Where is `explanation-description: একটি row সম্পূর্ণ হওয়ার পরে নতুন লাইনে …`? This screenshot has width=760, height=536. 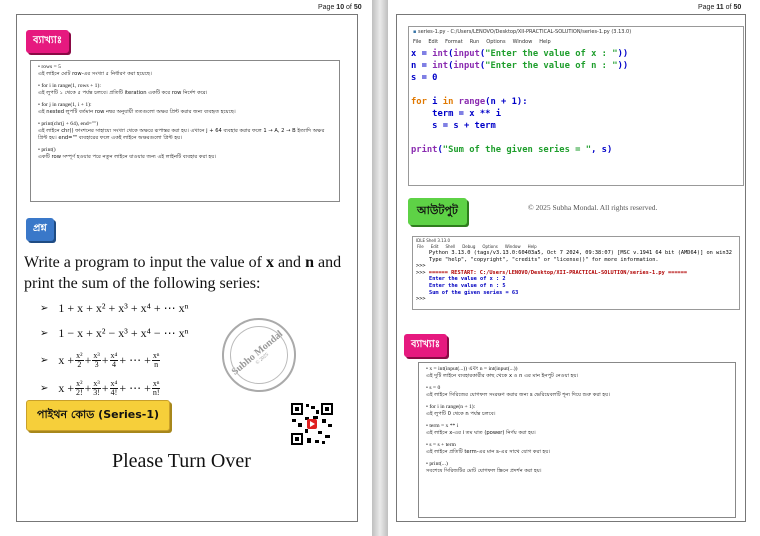 explanation-description: একটি row সম্পূর্ণ হওয়ার পরে নতুন লাইনে … is located at coordinates (127, 157).